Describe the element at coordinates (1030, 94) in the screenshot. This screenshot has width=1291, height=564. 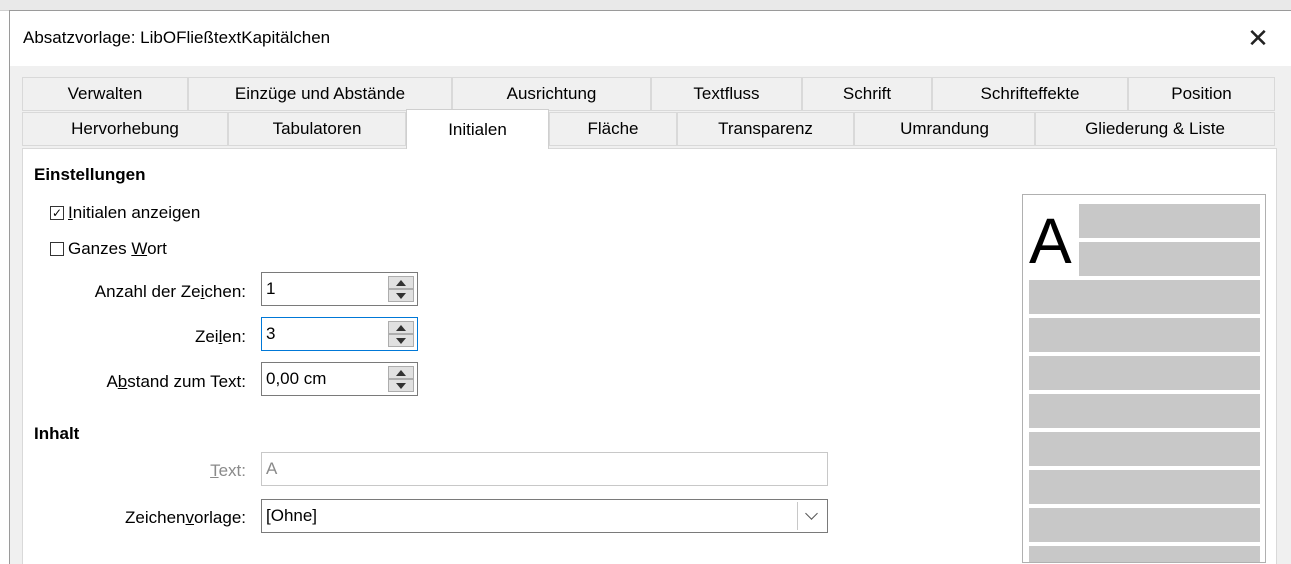
I see `tab-schrifteffekte: Schrifteffekte` at that location.